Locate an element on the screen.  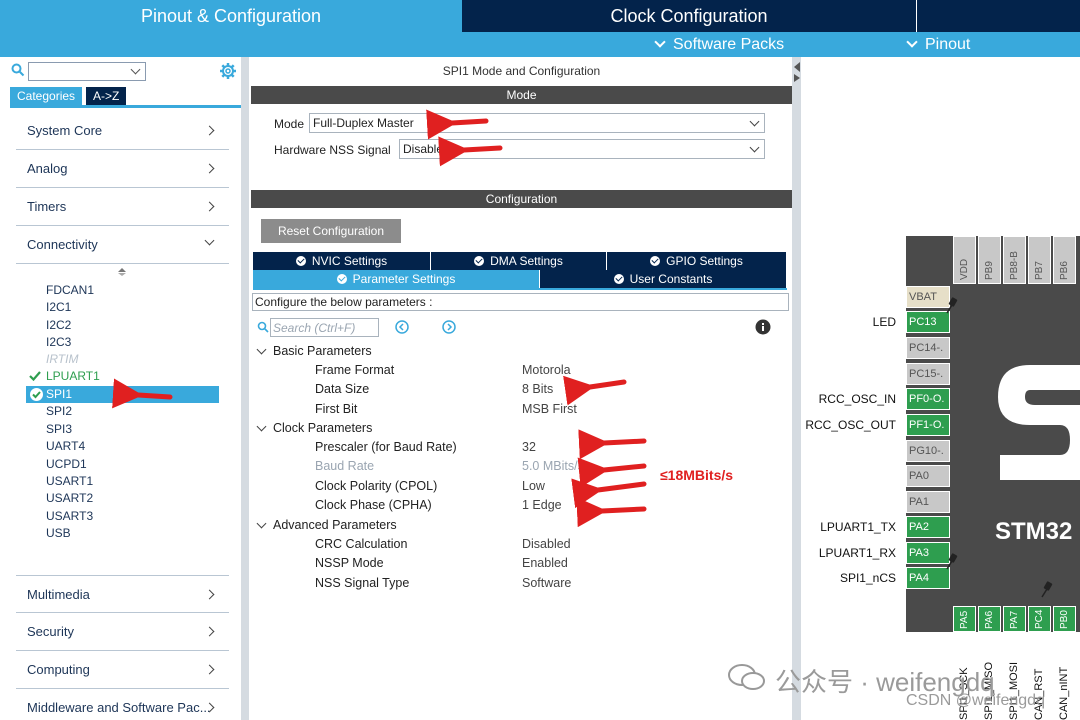
tab-pinout-configuration: Pinout & Configuration is located at coordinates (231, 16).